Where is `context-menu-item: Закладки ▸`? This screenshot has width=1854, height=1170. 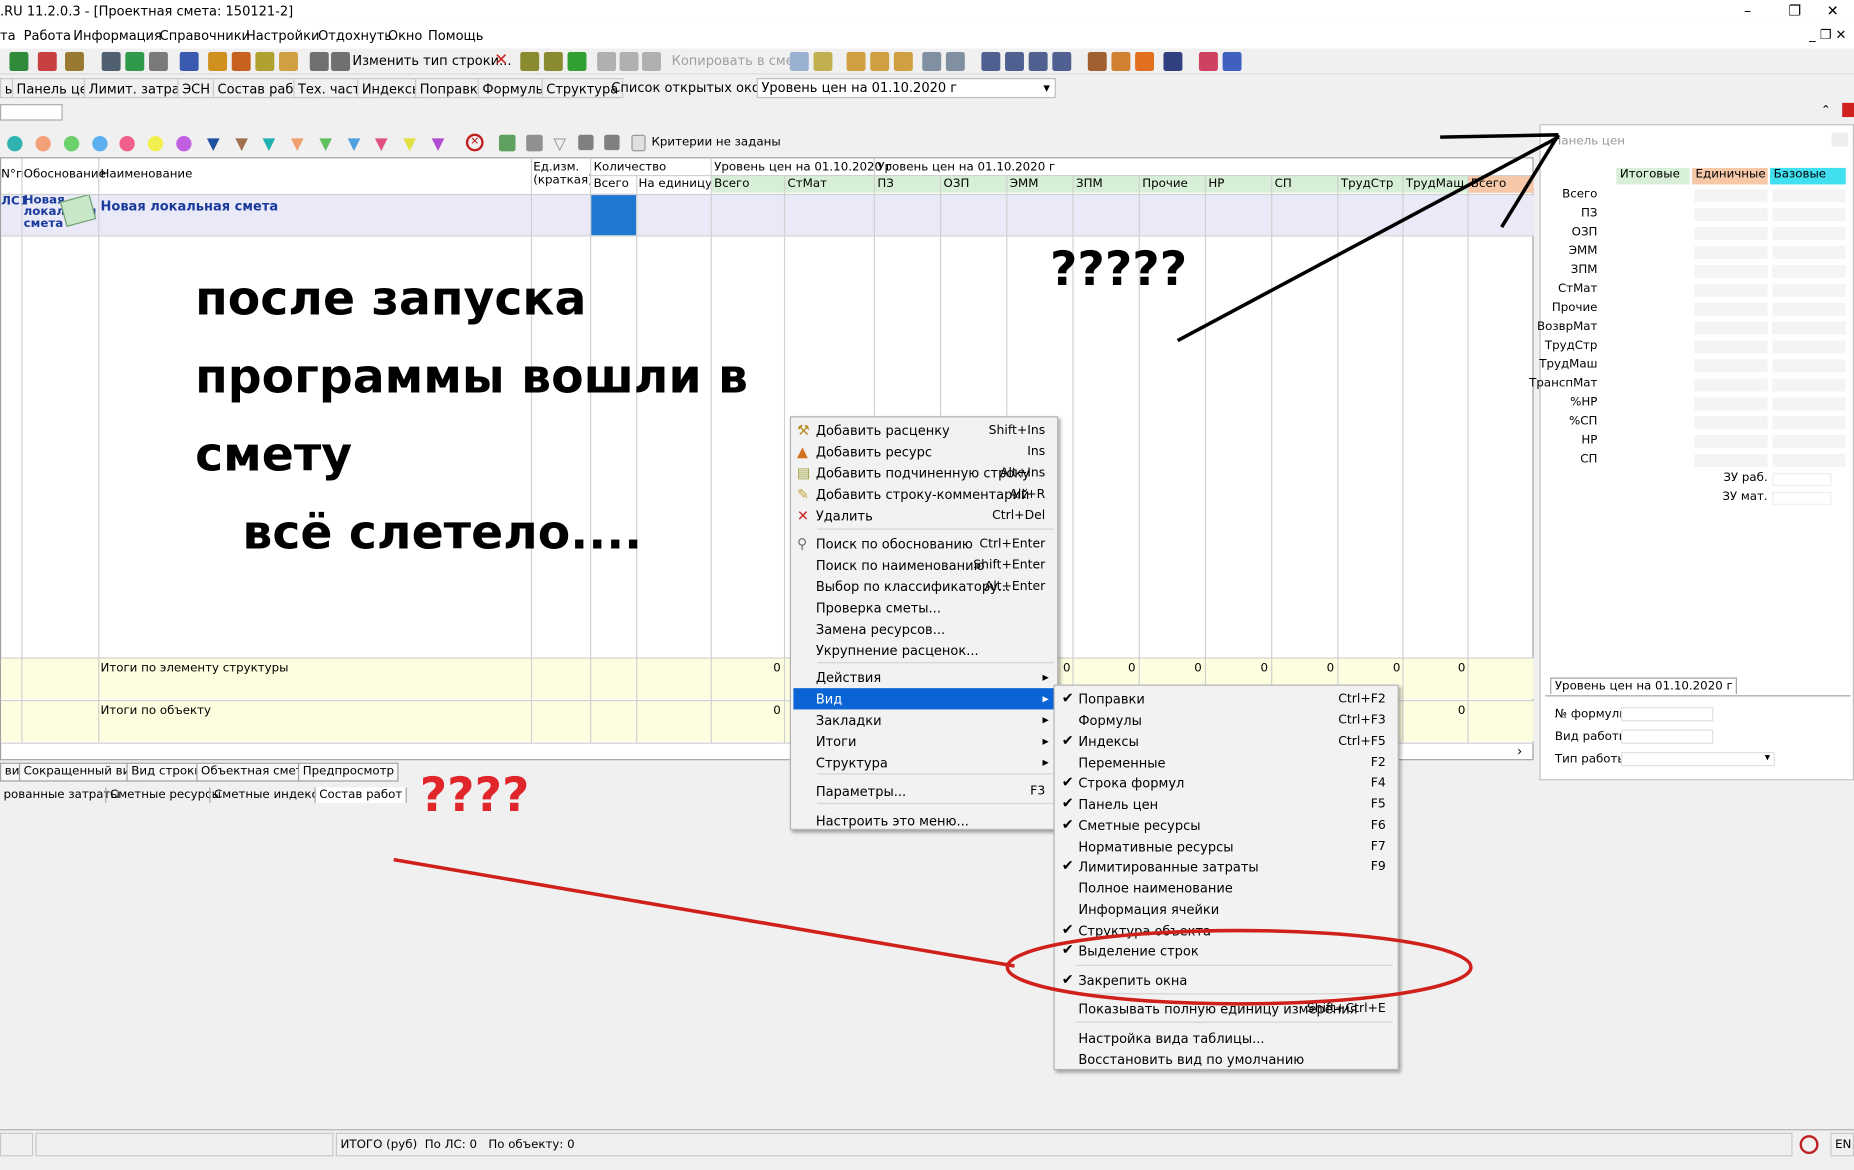 context-menu-item: Закладки ▸ is located at coordinates (924, 719).